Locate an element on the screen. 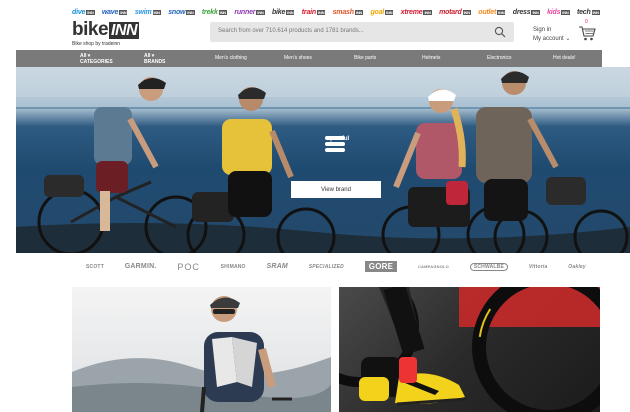 The image size is (630, 412). brand-logo-poc: POC is located at coordinates (188, 267).